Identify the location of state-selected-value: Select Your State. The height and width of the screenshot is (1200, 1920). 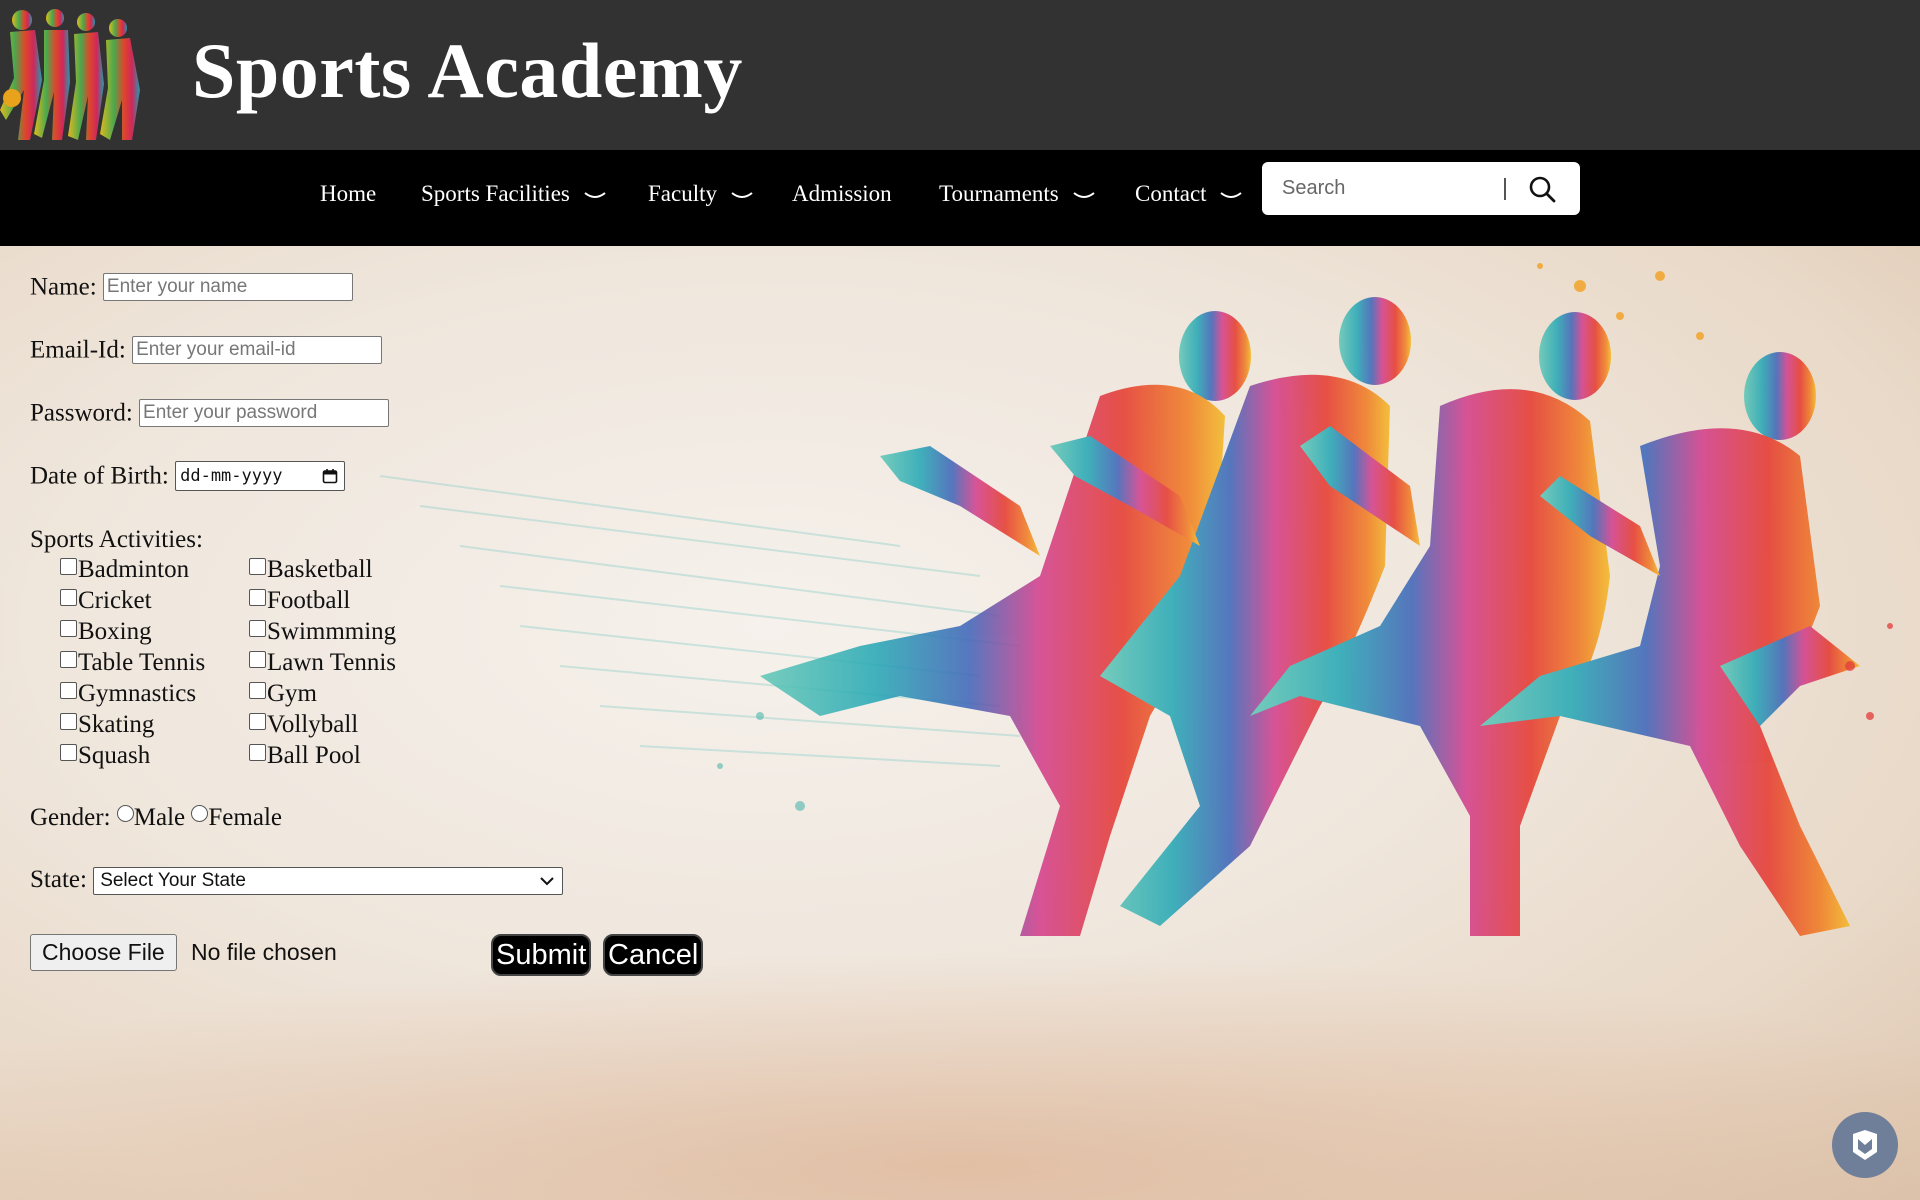
(173, 881).